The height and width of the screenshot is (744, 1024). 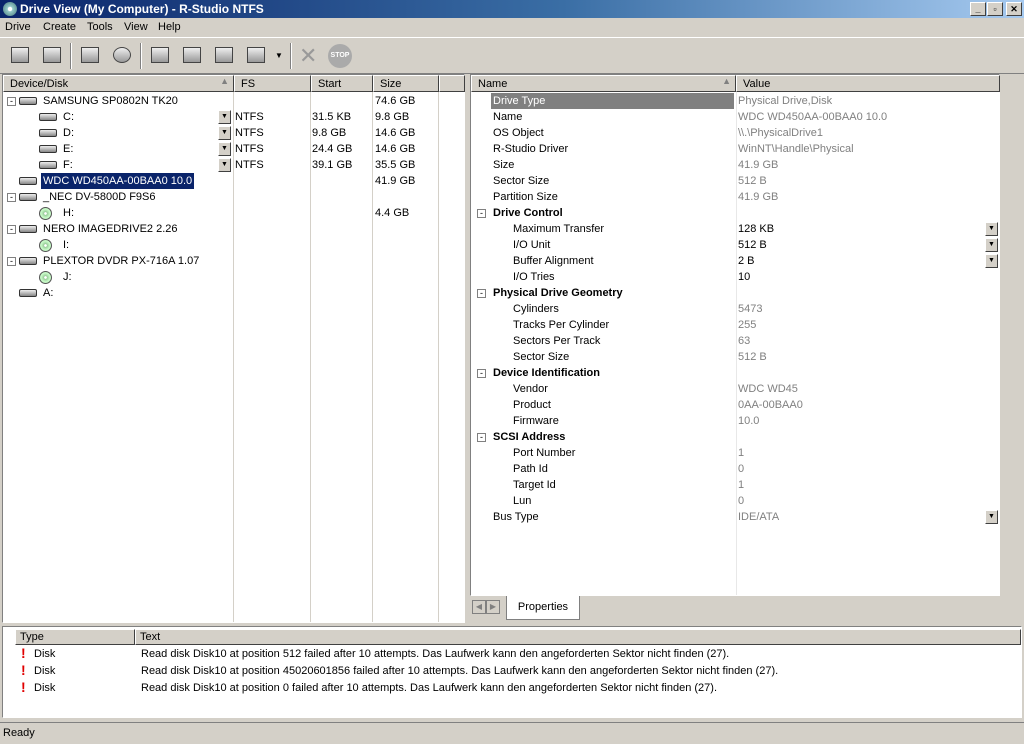 What do you see at coordinates (512, 733) in the screenshot?
I see `status-bar: Ready` at bounding box center [512, 733].